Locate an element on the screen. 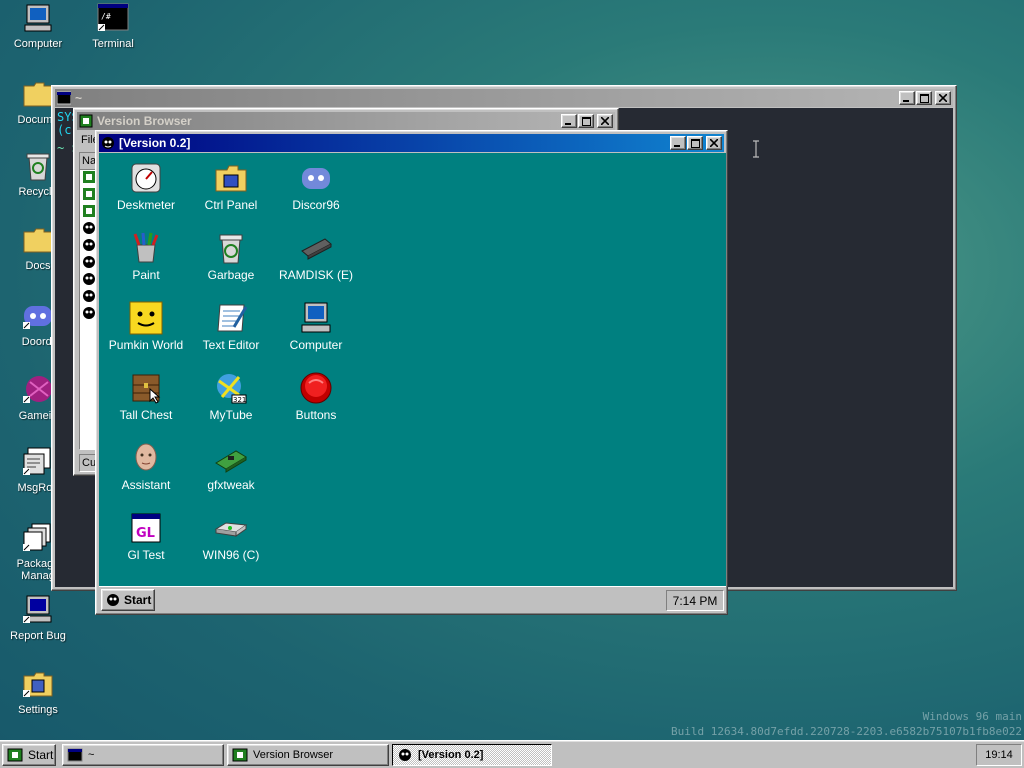 Image resolution: width=1024 pixels, height=768 pixels. app-icon-buttons: Buttons is located at coordinates (316, 396).